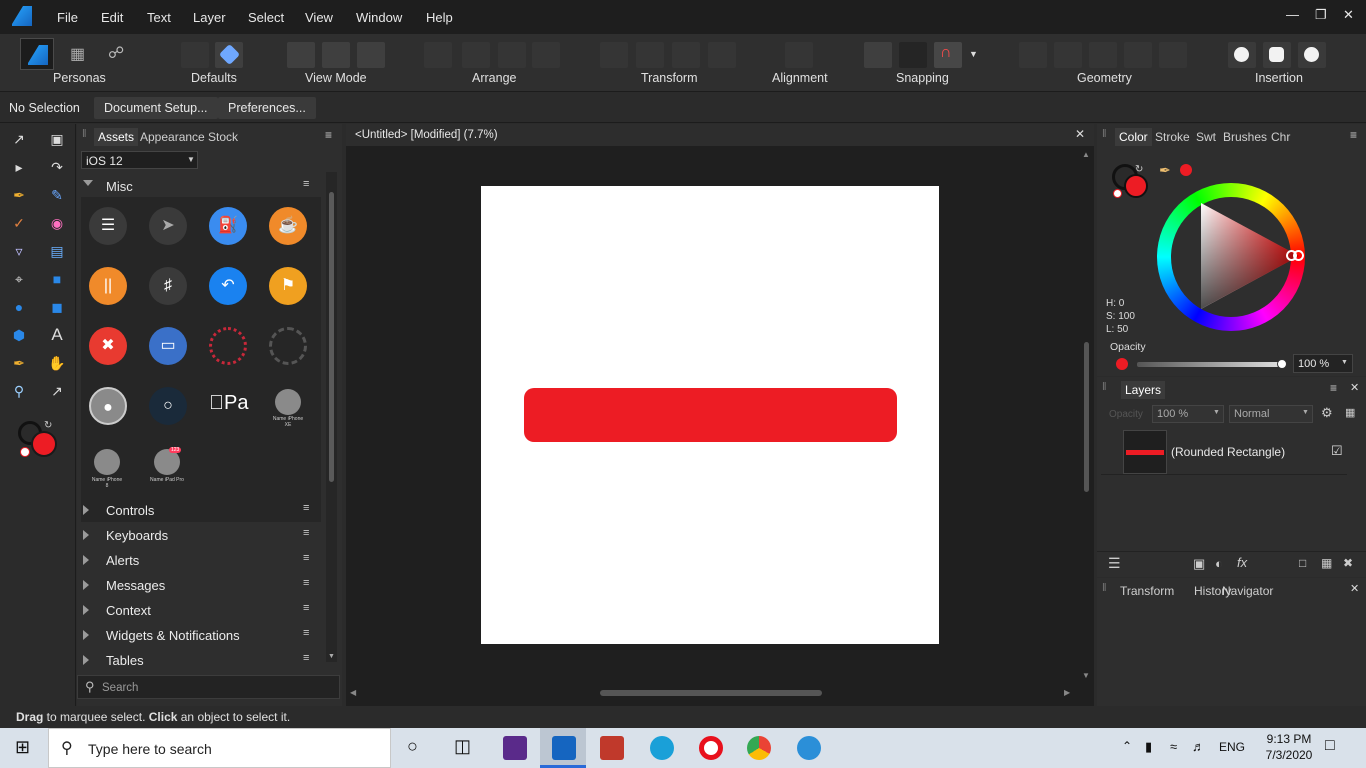 This screenshot has width=1366, height=768. Describe the element at coordinates (476, 55) in the screenshot. I see `arrange-backward-button` at that location.